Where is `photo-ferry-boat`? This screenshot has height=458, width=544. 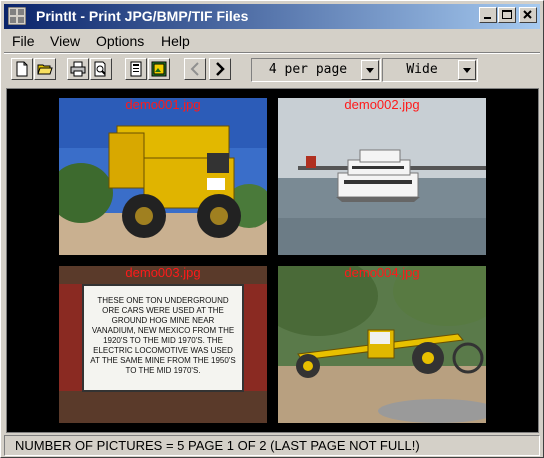
photo-ferry-boat is located at coordinates (382, 176).